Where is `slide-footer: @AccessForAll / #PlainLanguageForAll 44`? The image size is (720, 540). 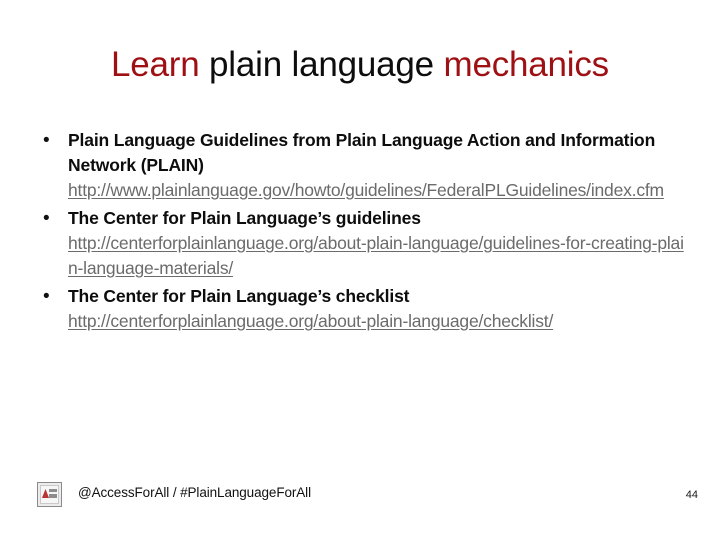 slide-footer: @AccessForAll / #PlainLanguageForAll 44 is located at coordinates (360, 509).